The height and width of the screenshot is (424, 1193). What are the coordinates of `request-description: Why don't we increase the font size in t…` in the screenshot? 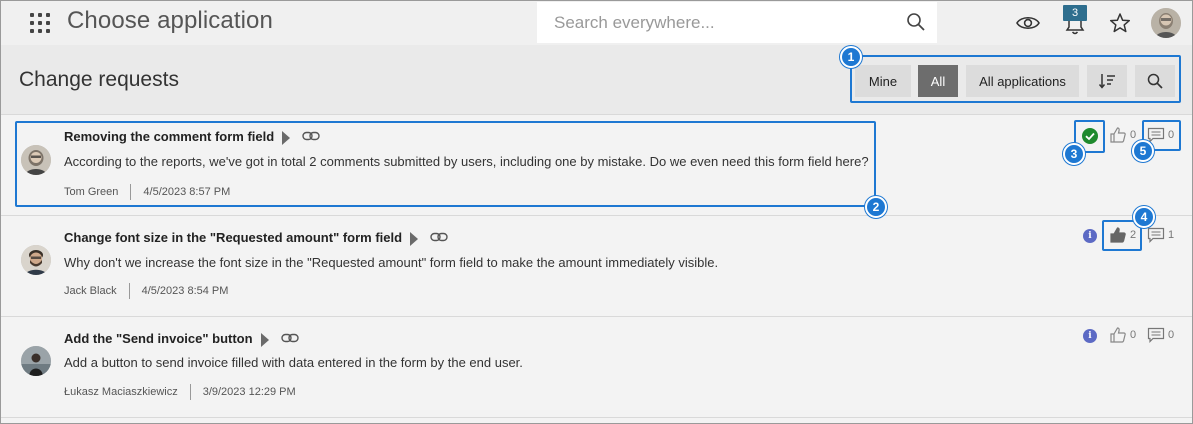 It's located at (391, 262).